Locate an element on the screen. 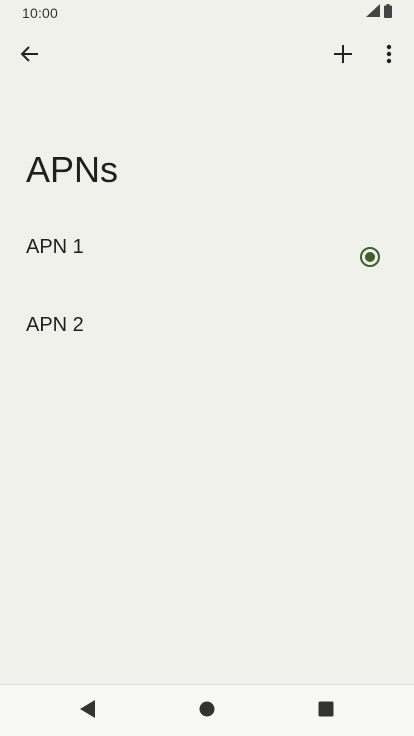 The width and height of the screenshot is (414, 736). apn-radio-button is located at coordinates (370, 257).